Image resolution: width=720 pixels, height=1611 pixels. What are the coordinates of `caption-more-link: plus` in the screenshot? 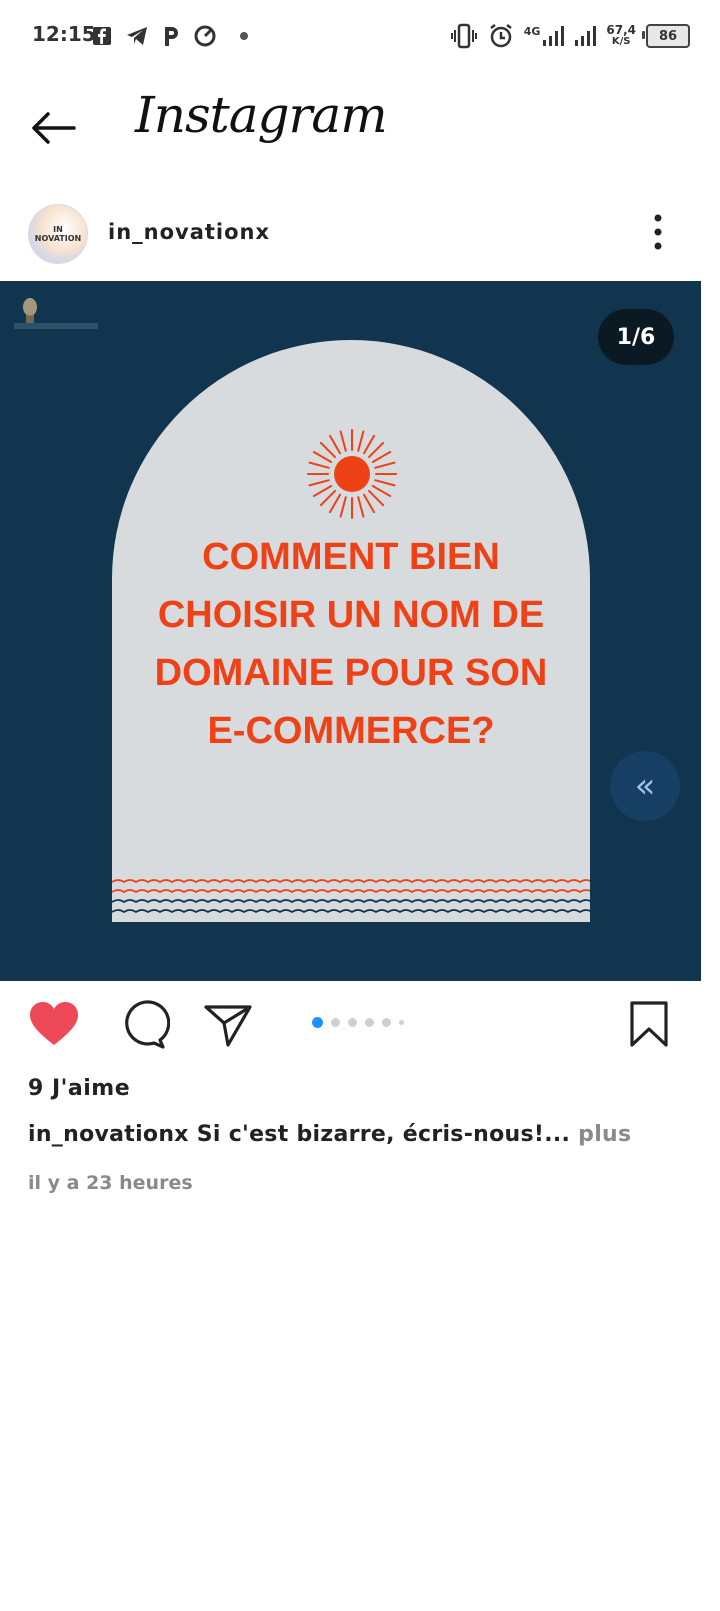 It's located at (604, 1134).